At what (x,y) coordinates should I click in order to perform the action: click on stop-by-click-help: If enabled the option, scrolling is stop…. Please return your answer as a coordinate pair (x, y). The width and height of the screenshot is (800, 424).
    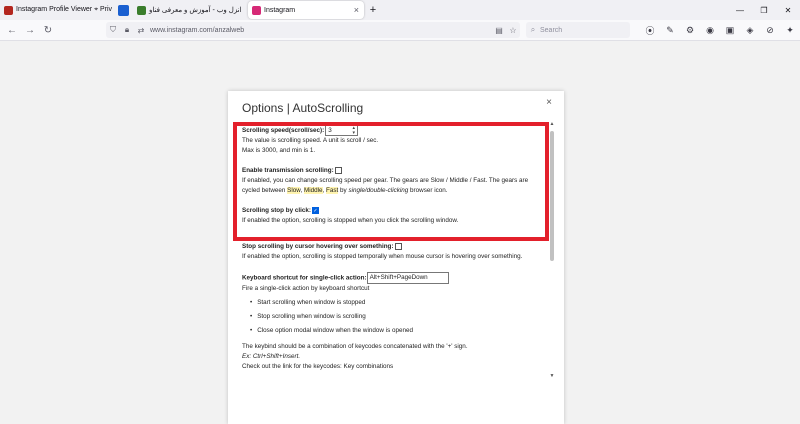
    Looking at the image, I should click on (350, 221).